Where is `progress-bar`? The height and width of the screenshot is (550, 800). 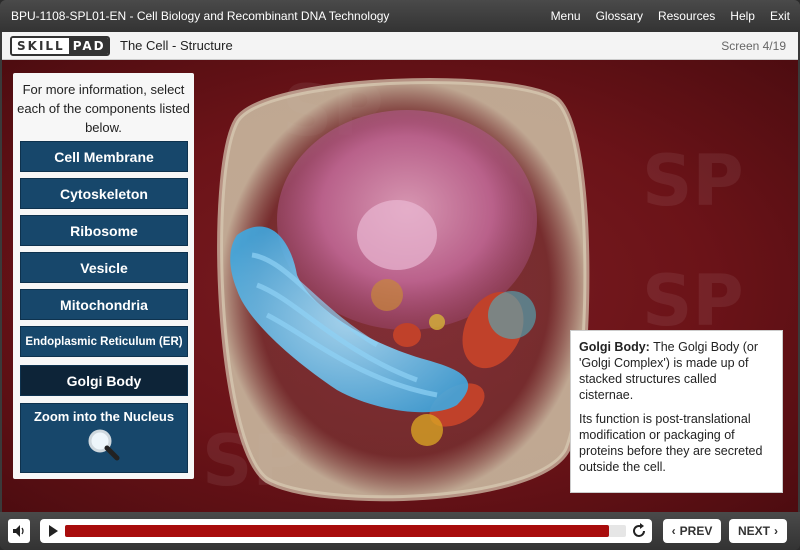 progress-bar is located at coordinates (345, 531).